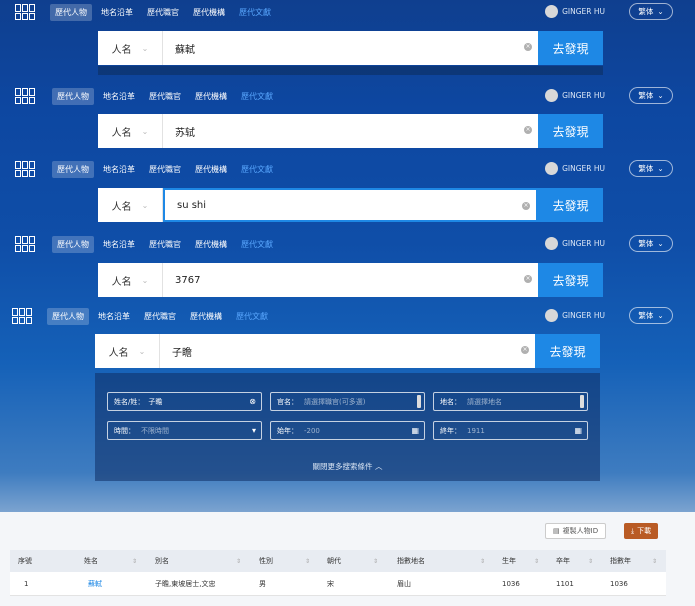 Image resolution: width=695 pixels, height=606 pixels. I want to click on table-row: 1 蘇軾 子瞻,東坡居士,文忠 男 宋 眉山 1036 1101 1036, so click(338, 584).